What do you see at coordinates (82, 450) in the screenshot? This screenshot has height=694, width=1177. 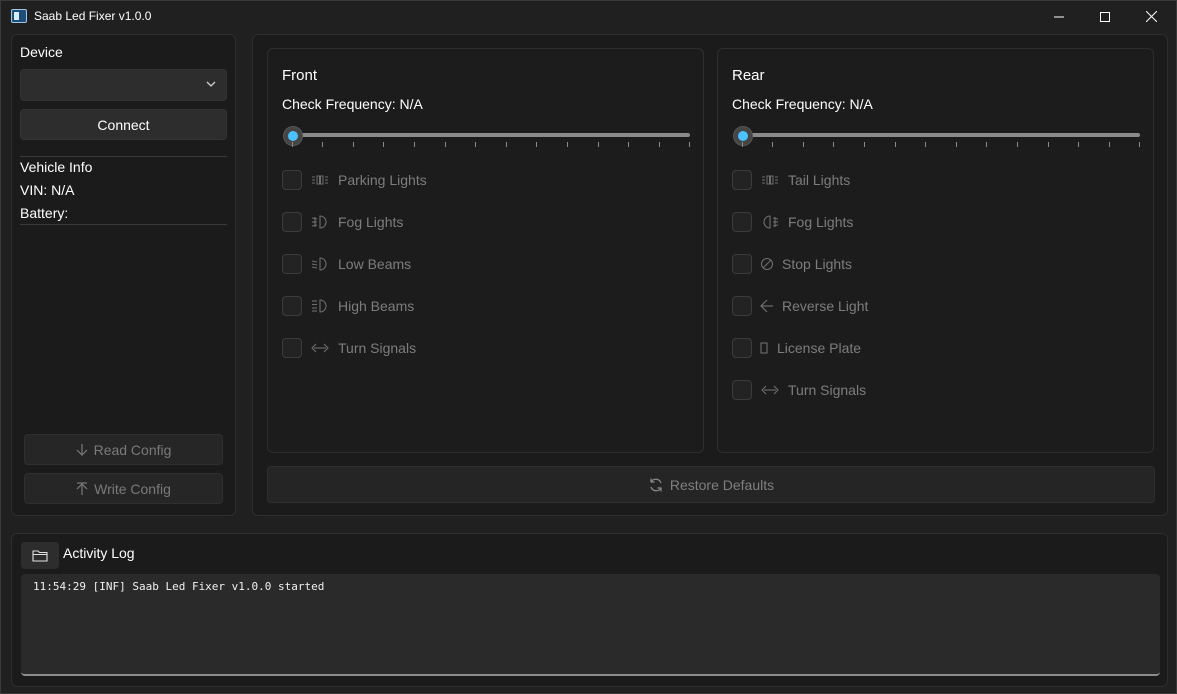 I see `download-icon` at bounding box center [82, 450].